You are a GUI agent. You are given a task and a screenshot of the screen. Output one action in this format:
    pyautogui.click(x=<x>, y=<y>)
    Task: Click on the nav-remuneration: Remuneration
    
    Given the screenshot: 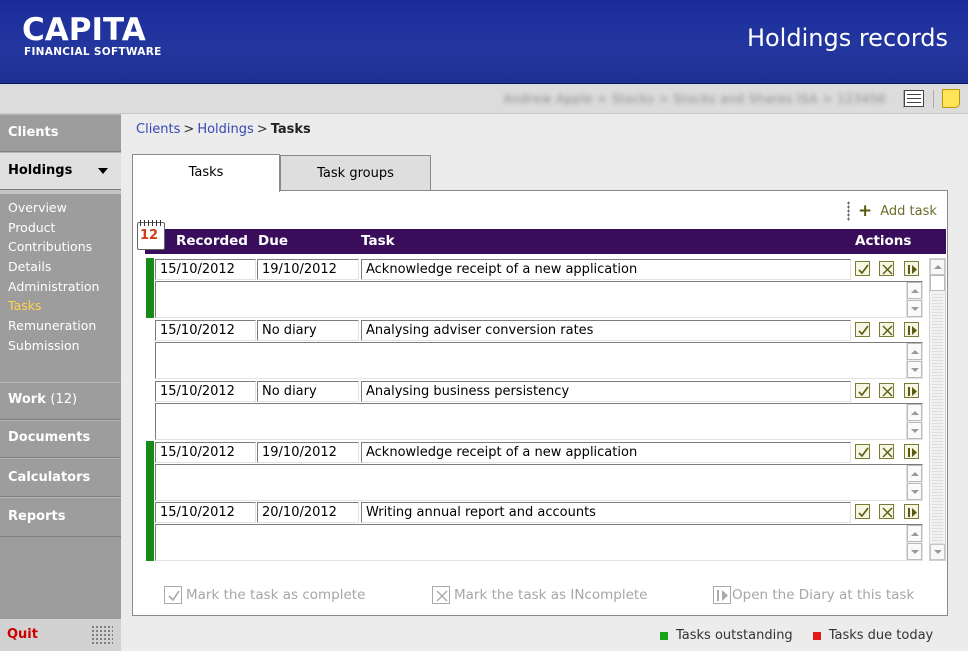 What is the action you would take?
    pyautogui.click(x=60, y=326)
    